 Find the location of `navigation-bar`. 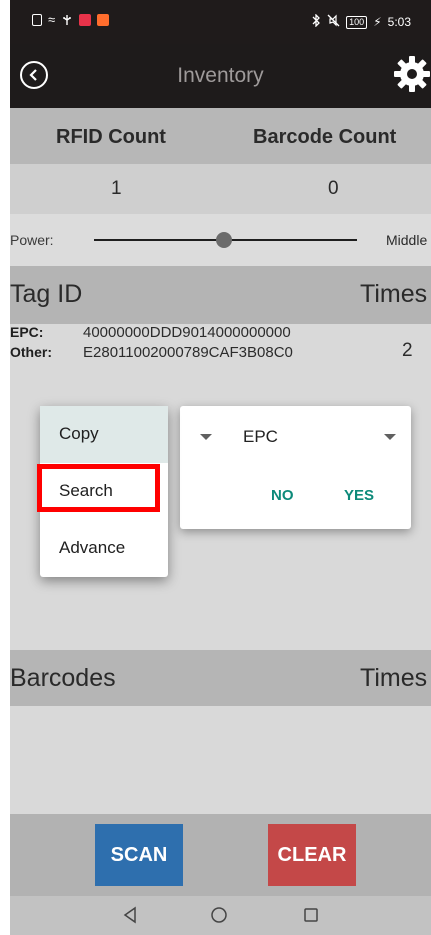

navigation-bar is located at coordinates (220, 915).